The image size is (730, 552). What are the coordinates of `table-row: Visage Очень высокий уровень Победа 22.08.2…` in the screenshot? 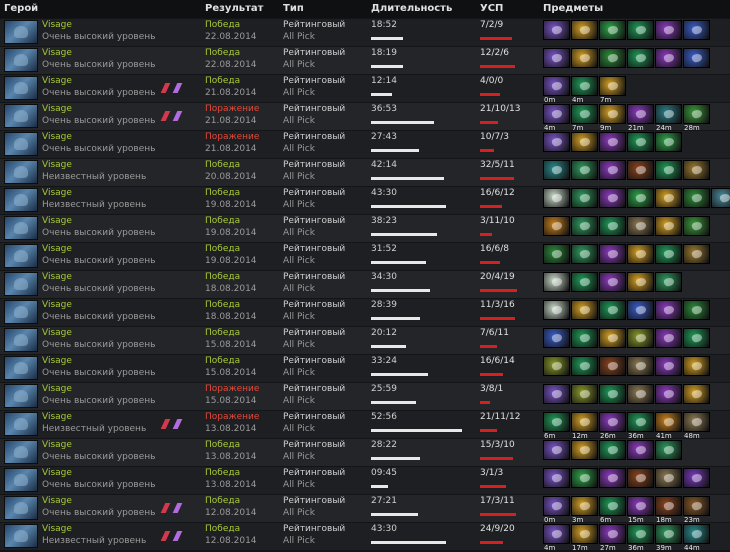 It's located at (365, 32).